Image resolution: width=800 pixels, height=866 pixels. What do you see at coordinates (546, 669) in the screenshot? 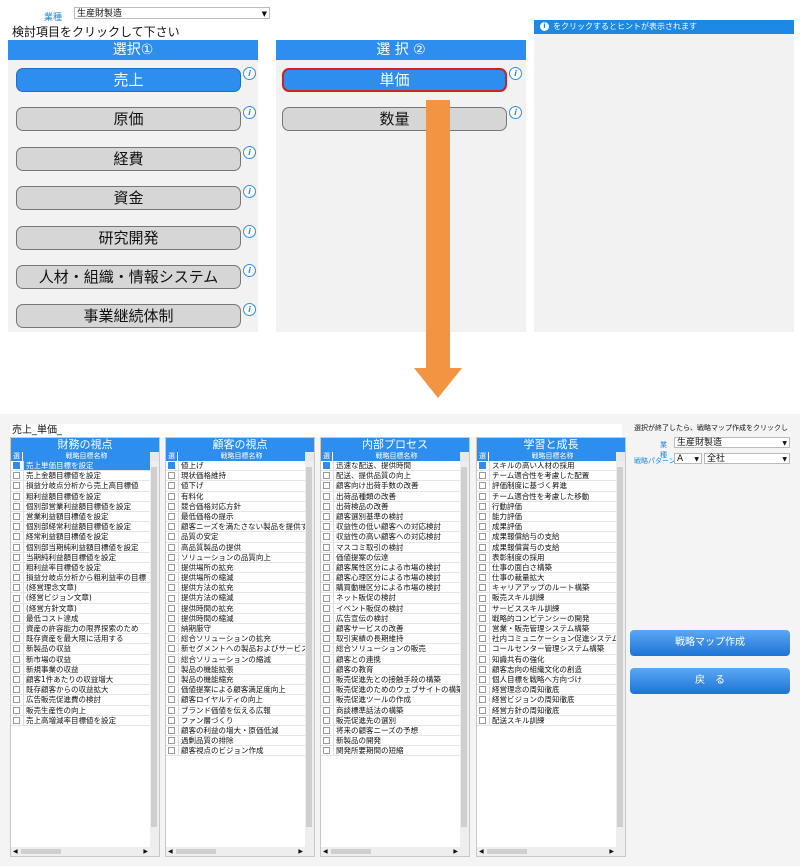
I see `goal-row: 顧客志向の組織文化の創造` at bounding box center [546, 669].